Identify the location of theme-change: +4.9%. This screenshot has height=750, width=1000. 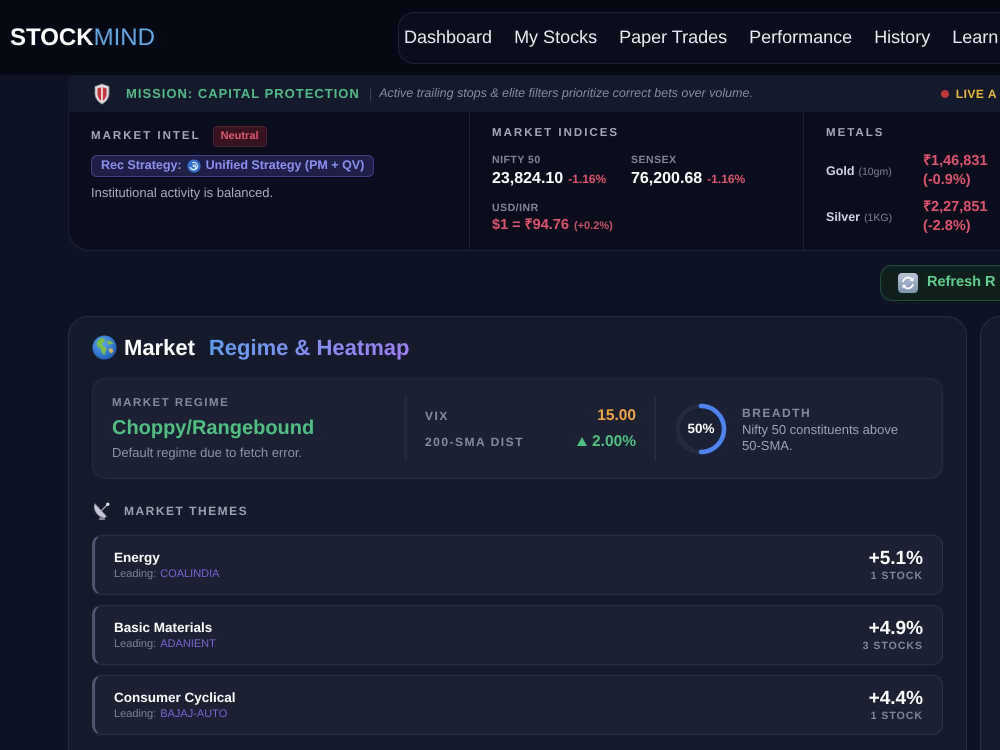
(895, 629).